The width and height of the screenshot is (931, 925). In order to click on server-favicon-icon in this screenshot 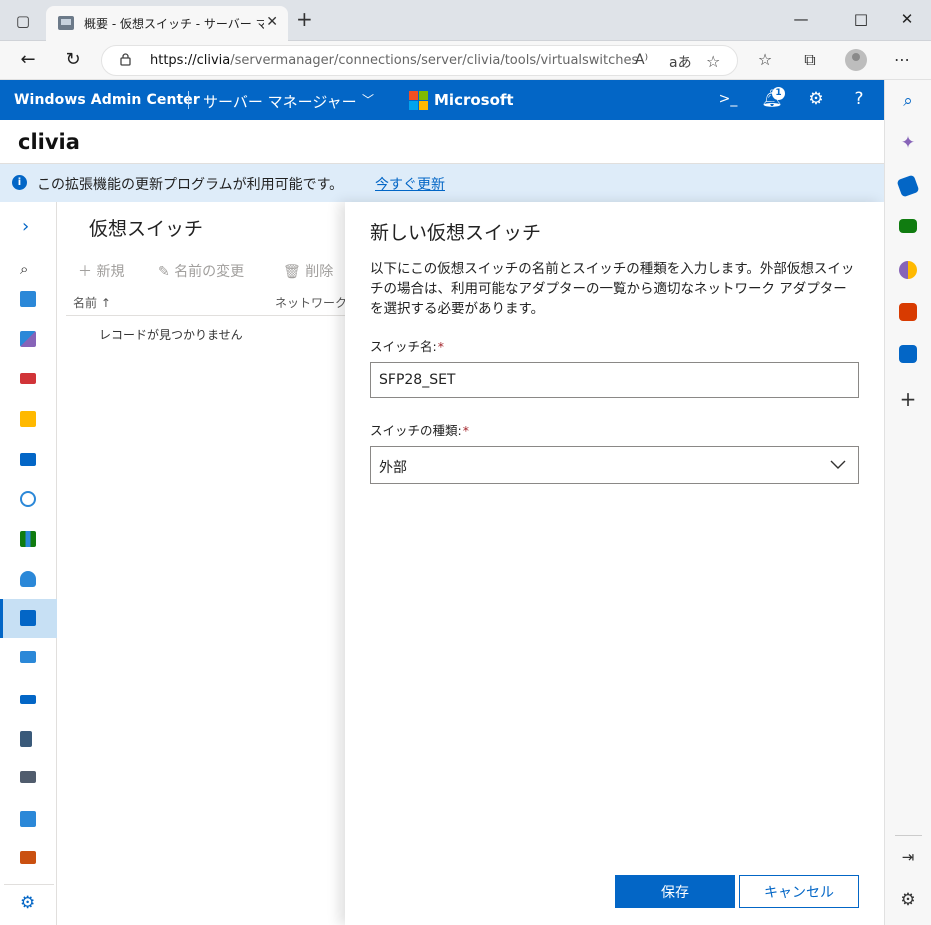, I will do `click(66, 23)`.